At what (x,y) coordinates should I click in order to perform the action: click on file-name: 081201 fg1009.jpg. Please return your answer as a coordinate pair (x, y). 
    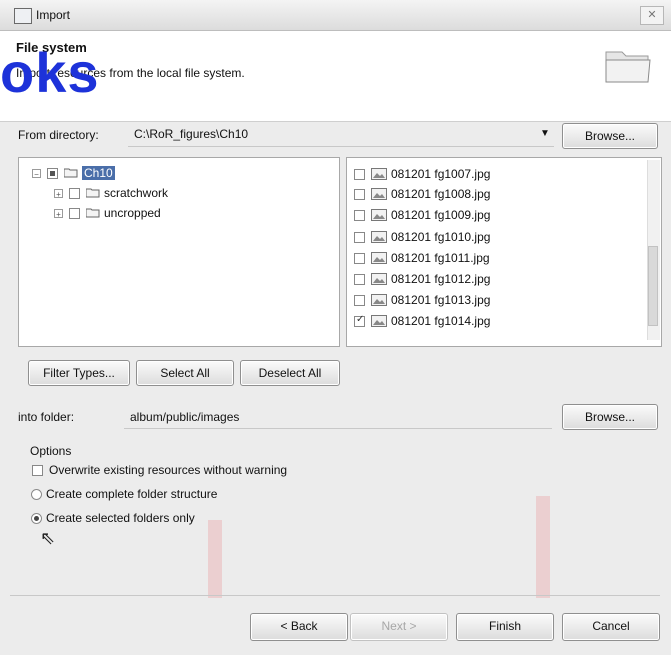
    Looking at the image, I should click on (441, 215).